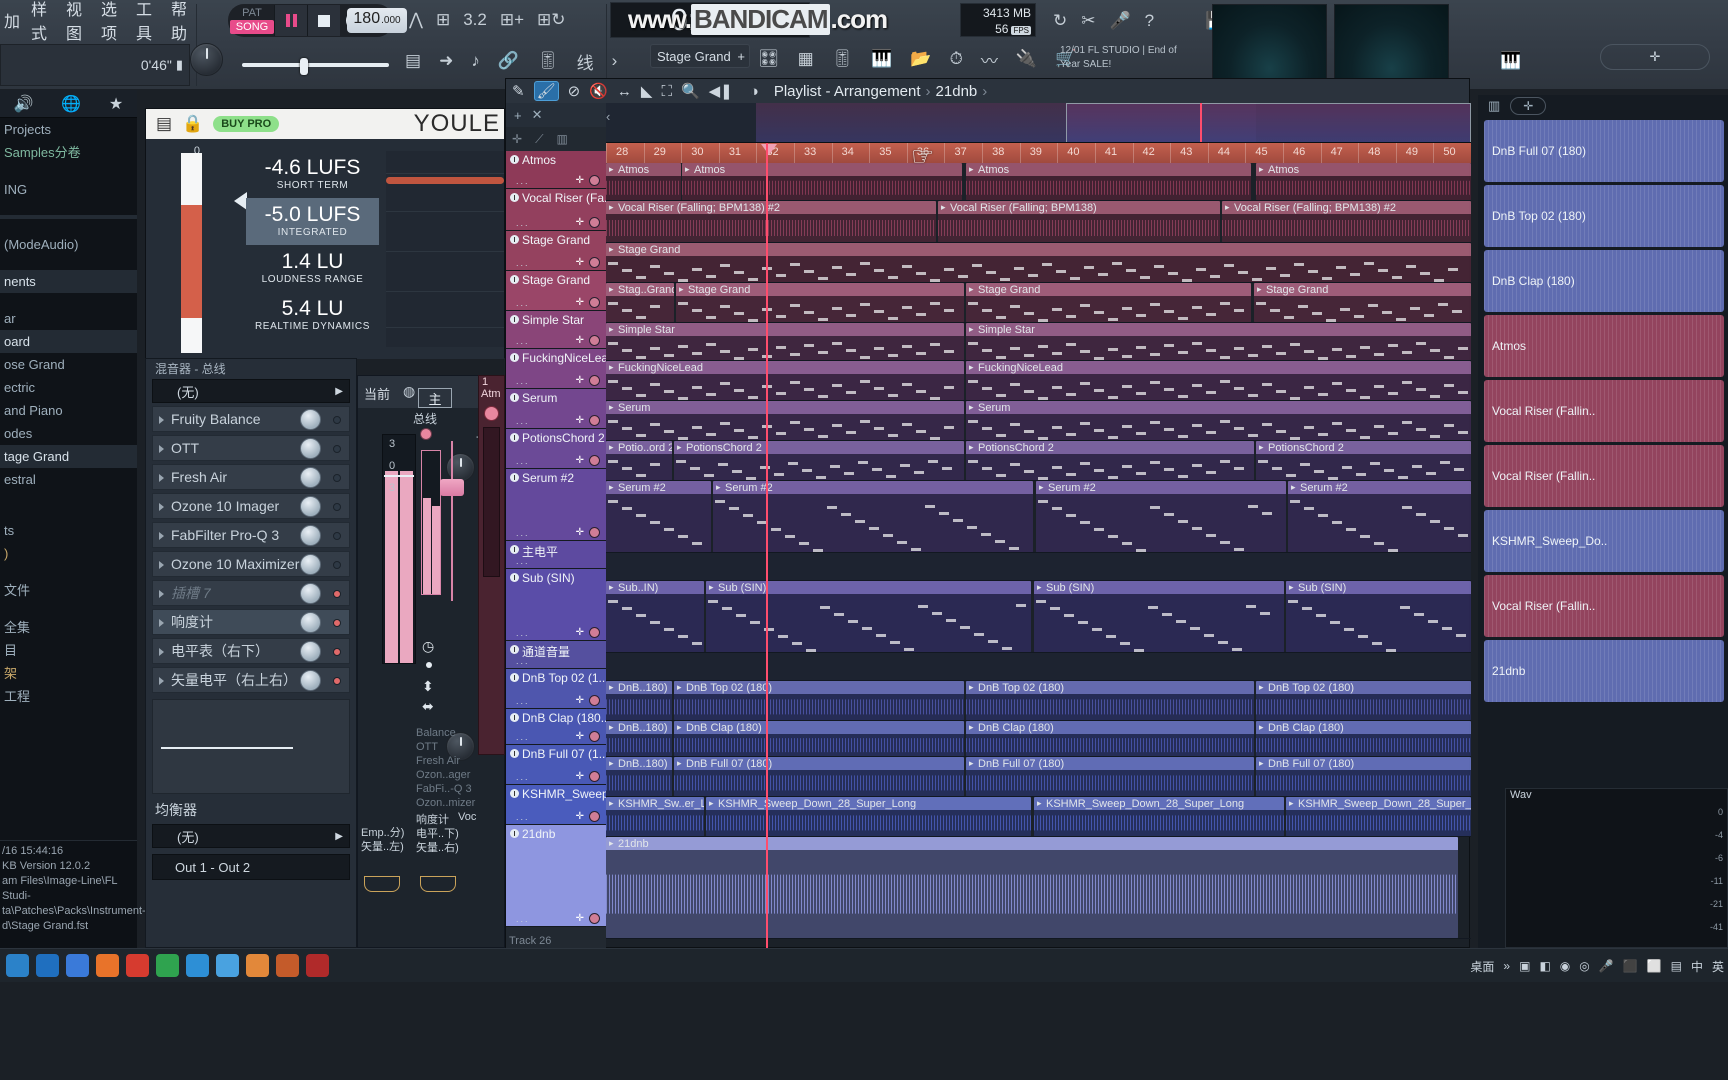 This screenshot has height=1080, width=1728. I want to click on playhead-marker-icon, so click(769, 149).